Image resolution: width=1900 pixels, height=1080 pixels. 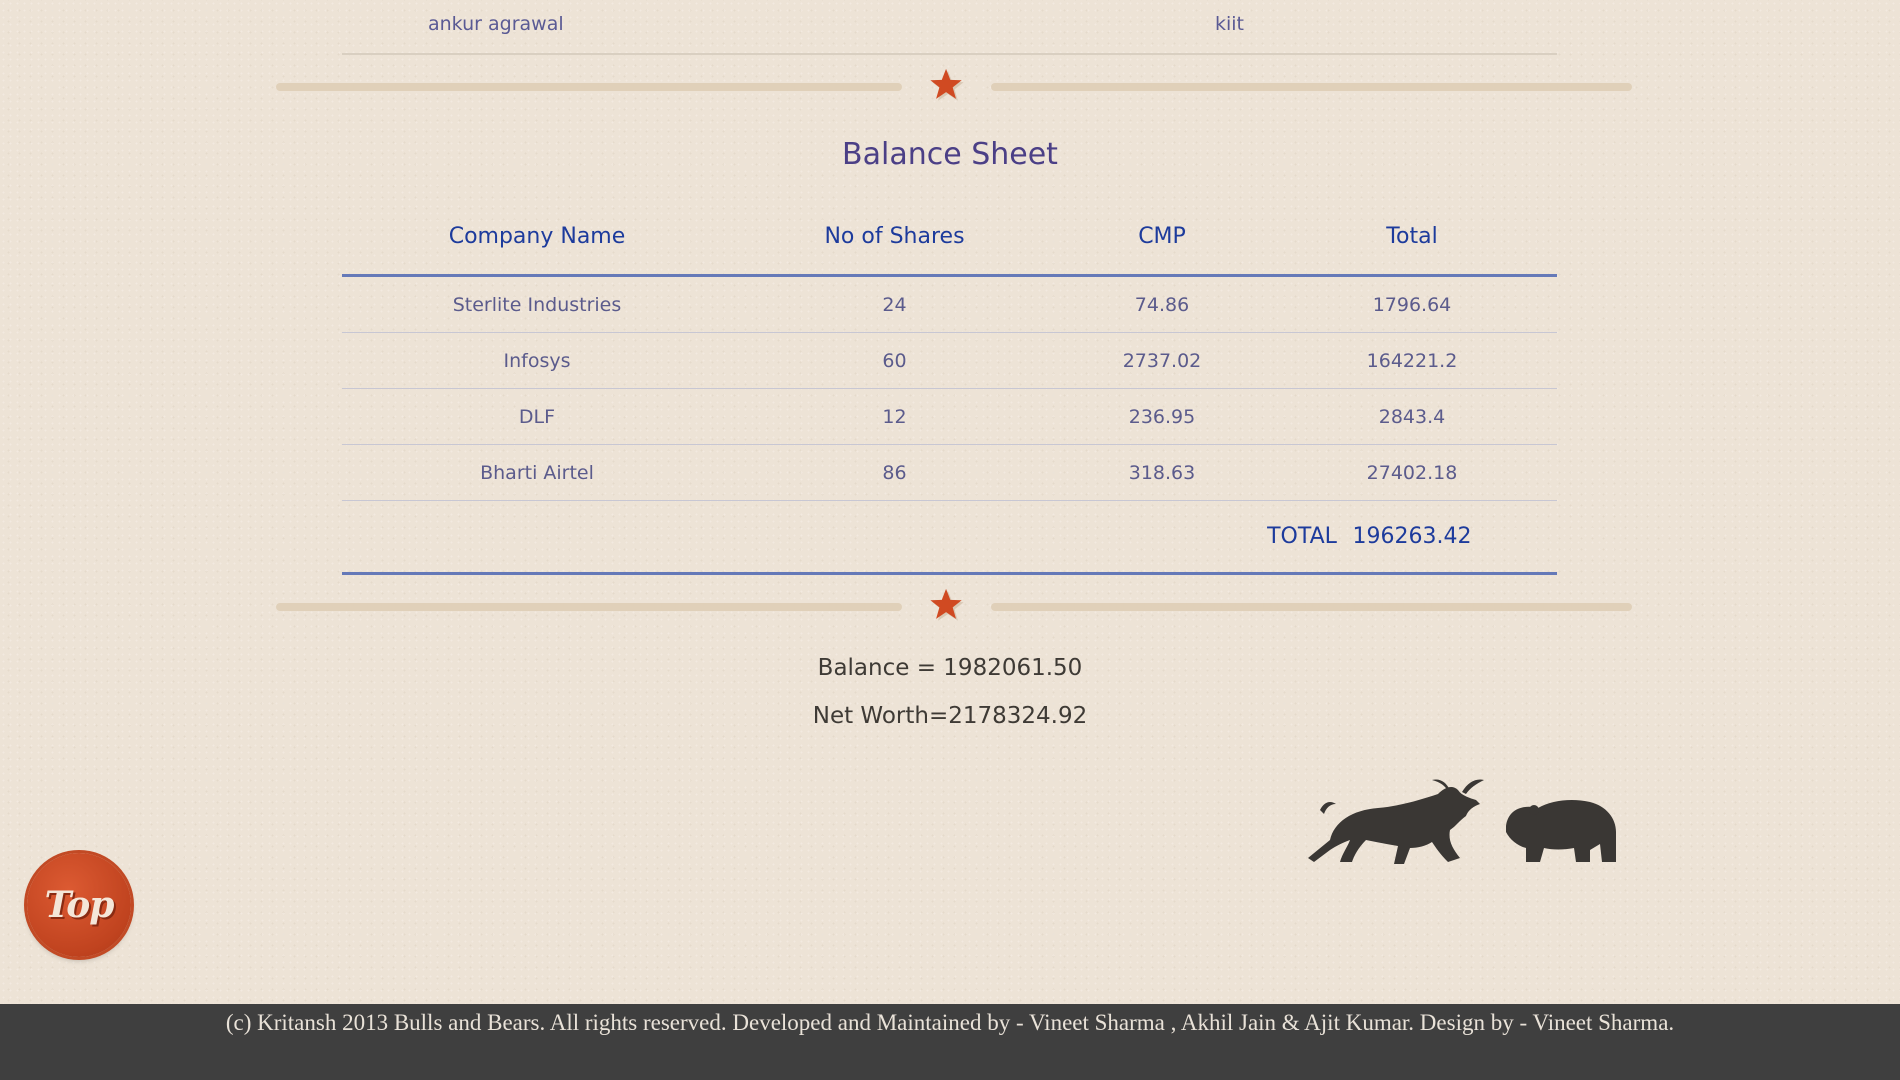 I want to click on current-market-price: 236.95, so click(x=1162, y=416).